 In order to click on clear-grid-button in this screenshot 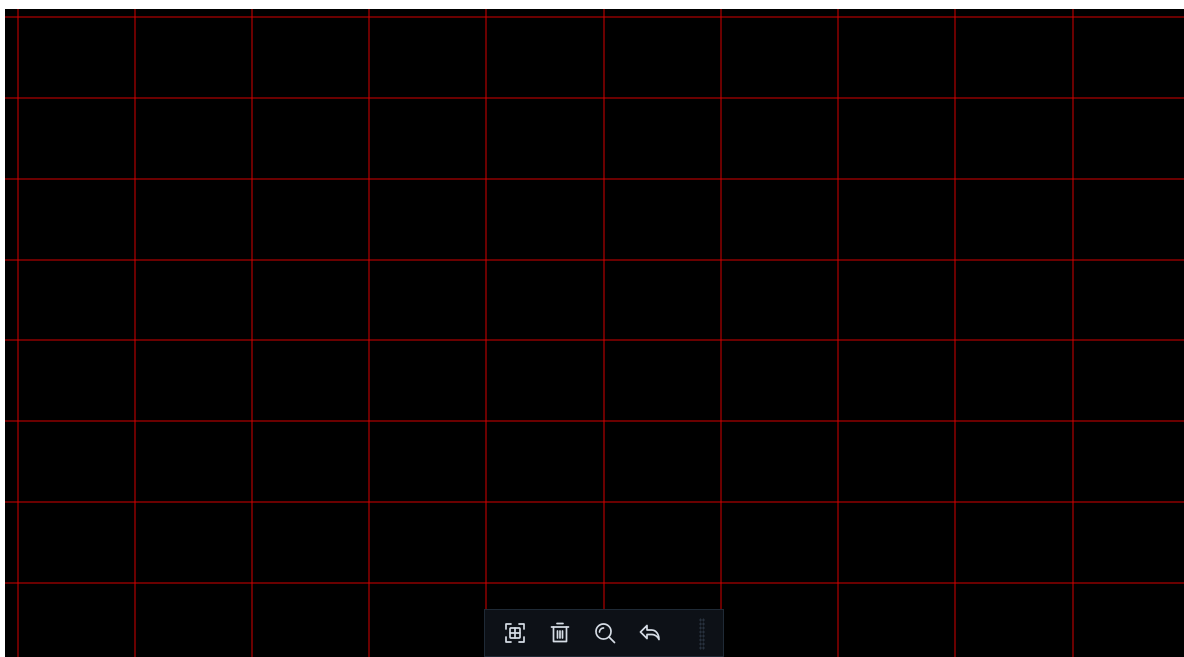, I will do `click(560, 633)`.